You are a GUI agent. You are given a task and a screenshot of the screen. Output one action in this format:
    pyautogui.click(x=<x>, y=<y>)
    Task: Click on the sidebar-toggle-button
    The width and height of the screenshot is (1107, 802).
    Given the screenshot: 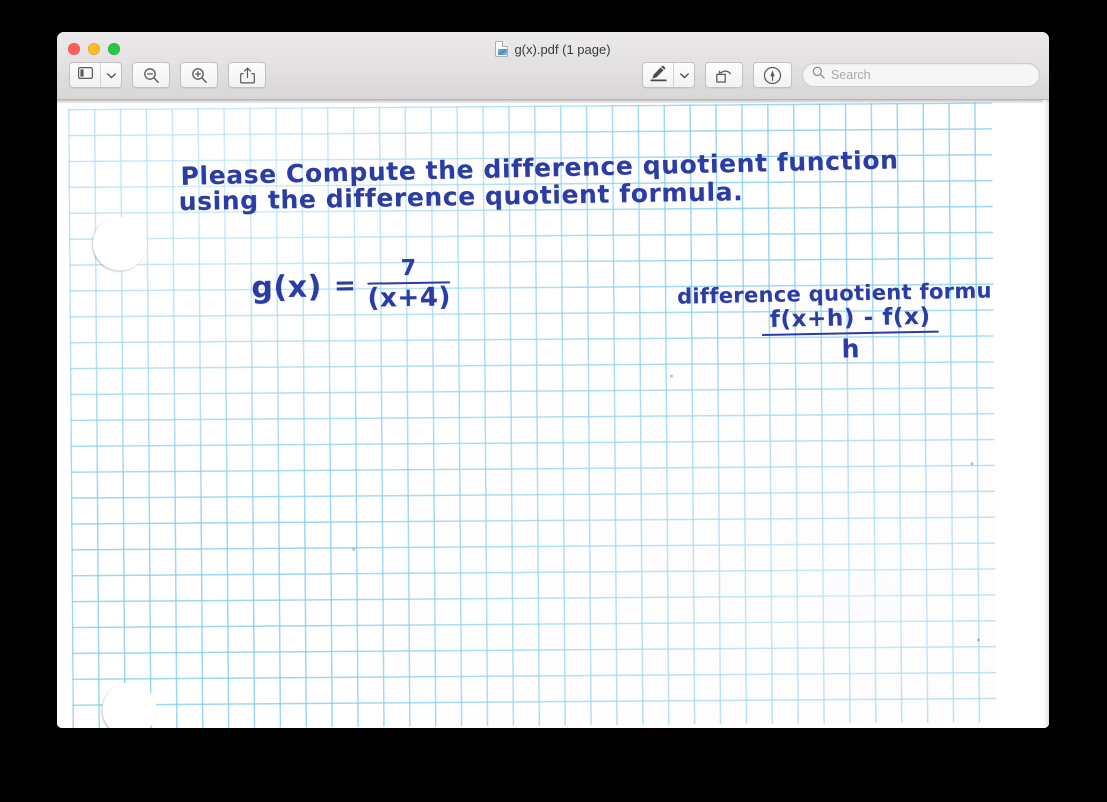 What is the action you would take?
    pyautogui.click(x=85, y=75)
    